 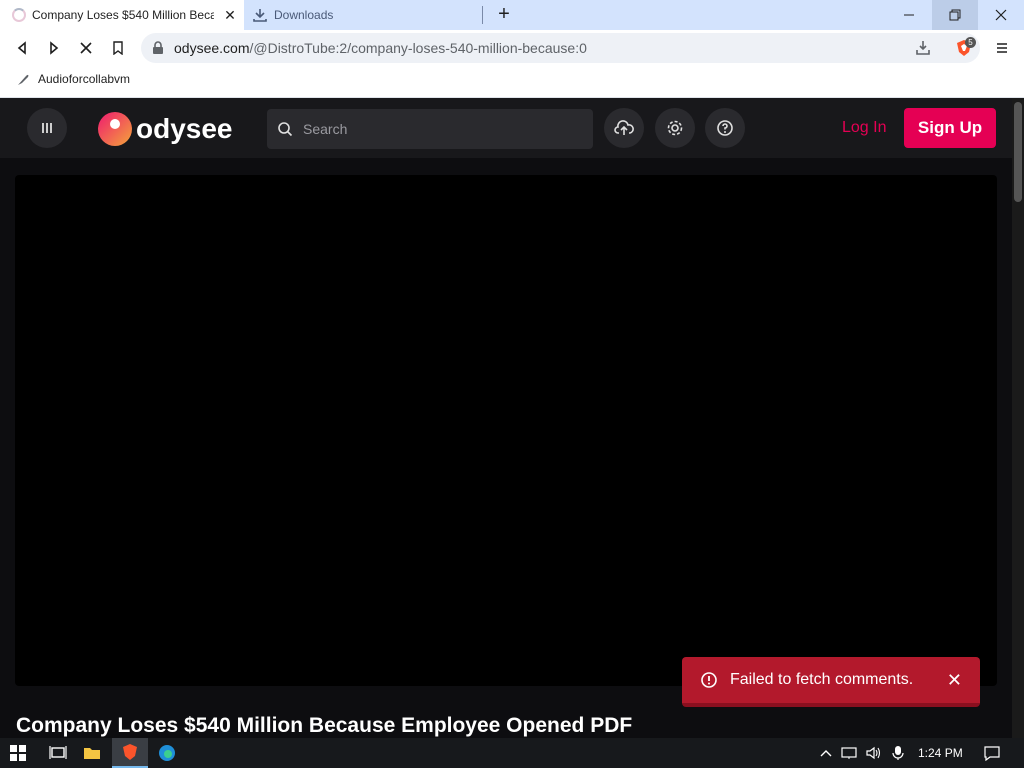 I want to click on odysee-logo: odysee, so click(x=165, y=129).